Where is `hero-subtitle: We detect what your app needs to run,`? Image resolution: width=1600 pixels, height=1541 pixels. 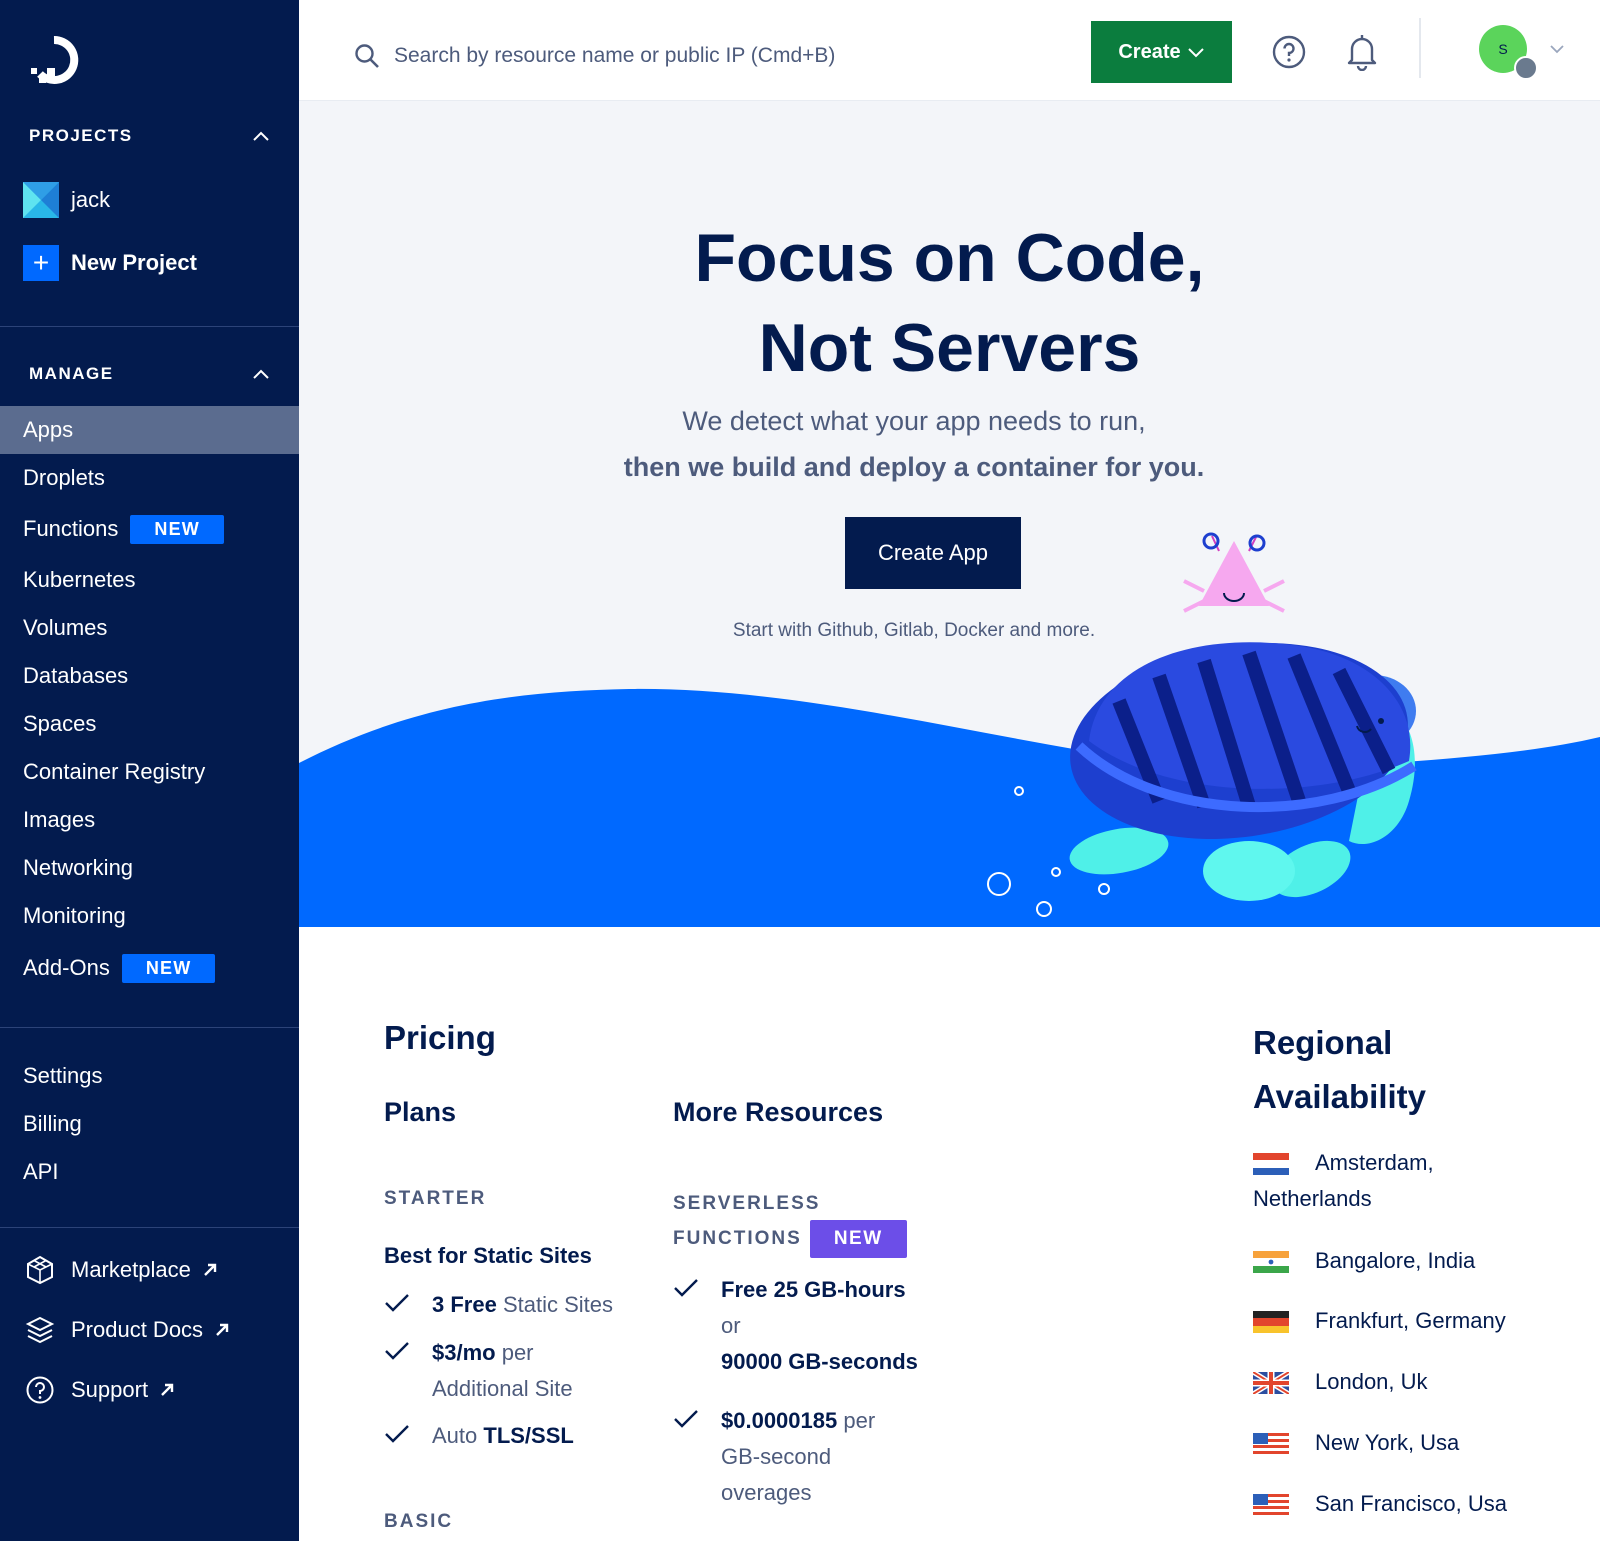 hero-subtitle: We detect what your app needs to run, is located at coordinates (914, 421).